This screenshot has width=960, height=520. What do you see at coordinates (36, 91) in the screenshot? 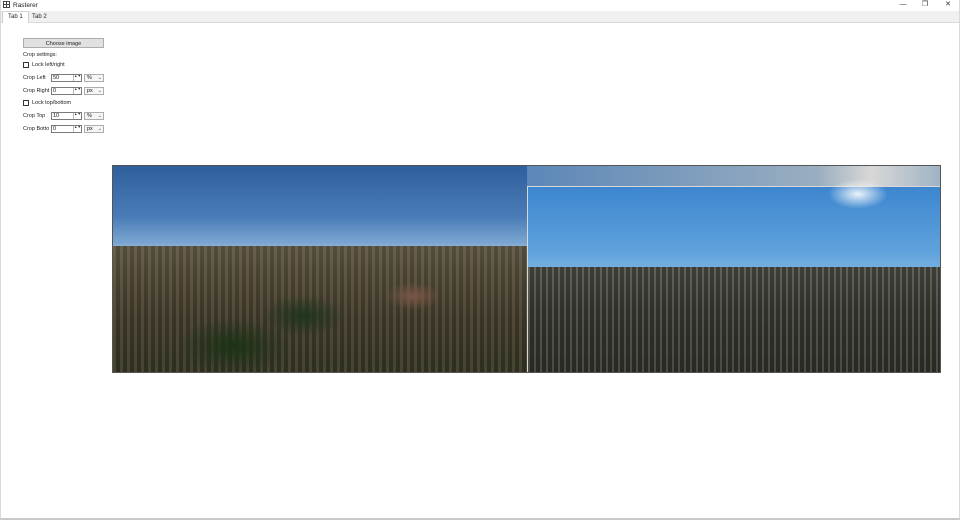
I see `crop-right-label: Crop Right` at bounding box center [36, 91].